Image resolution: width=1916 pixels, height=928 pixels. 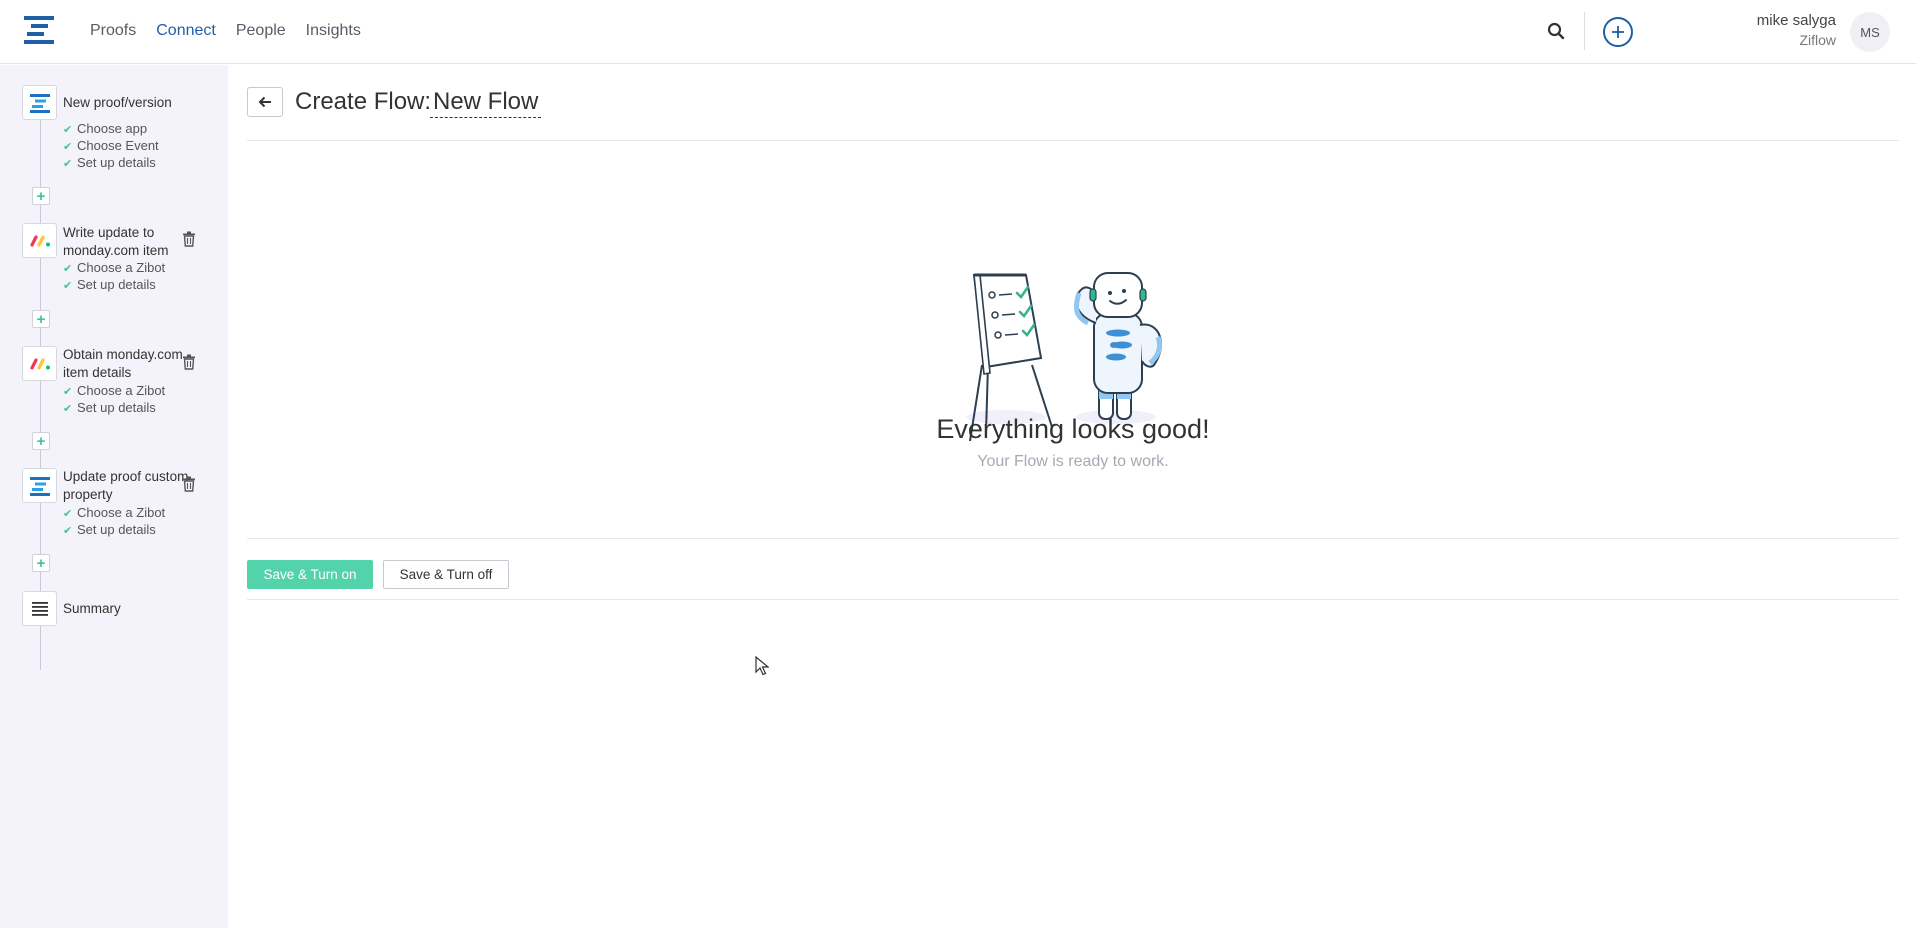 What do you see at coordinates (225, 31) in the screenshot?
I see `main-nav: Proofs Connect People Insights` at bounding box center [225, 31].